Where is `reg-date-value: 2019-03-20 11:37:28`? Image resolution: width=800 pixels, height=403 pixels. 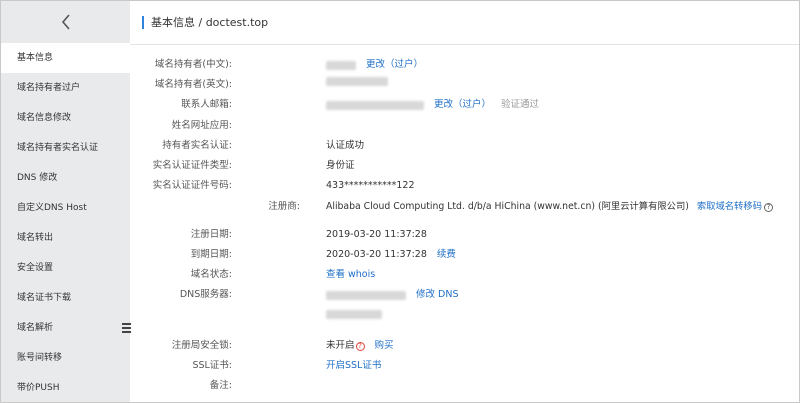 reg-date-value: 2019-03-20 11:37:28 is located at coordinates (376, 234).